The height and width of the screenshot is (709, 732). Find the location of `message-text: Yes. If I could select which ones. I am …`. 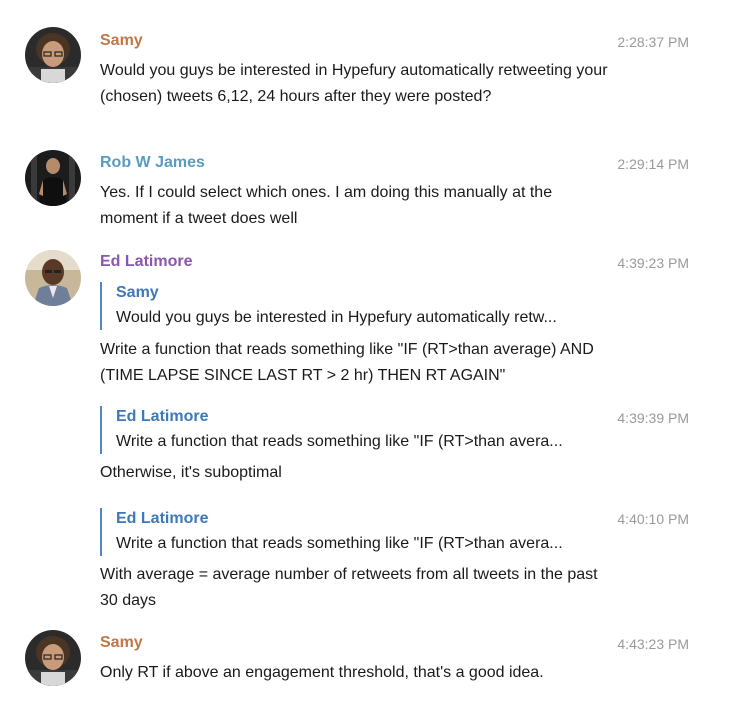

message-text: Yes. If I could select which ones. I am … is located at coordinates (326, 205).